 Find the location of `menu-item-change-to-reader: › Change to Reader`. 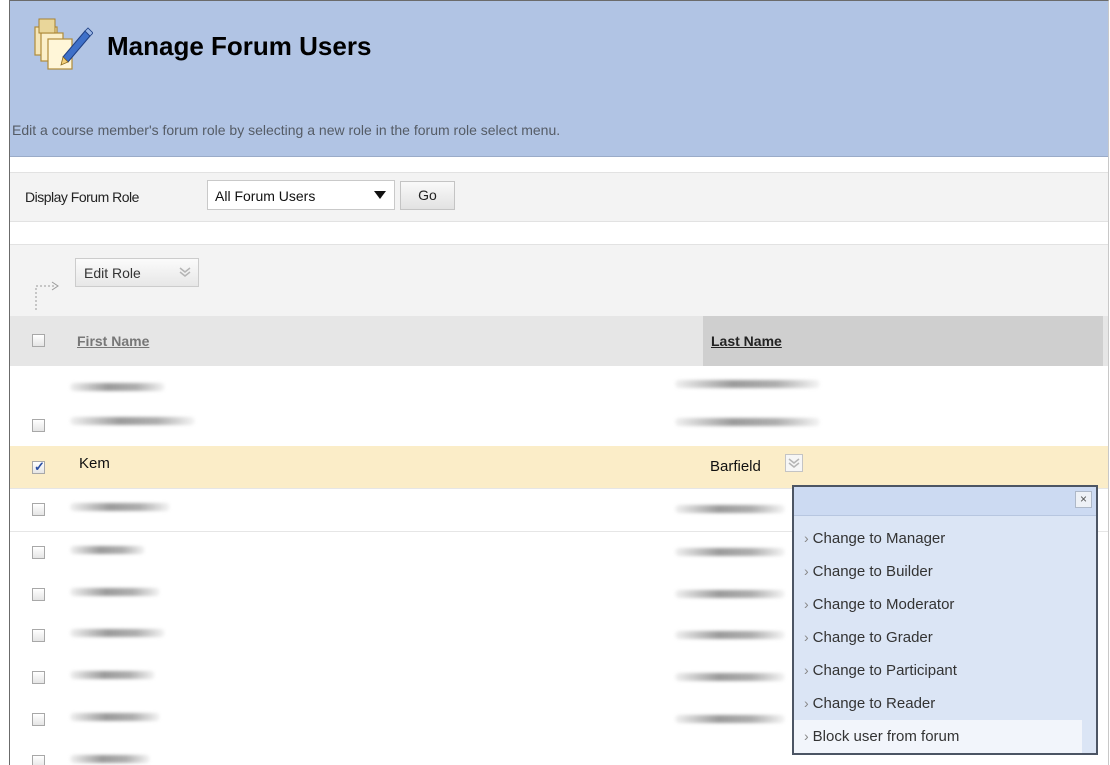

menu-item-change-to-reader: › Change to Reader is located at coordinates (945, 703).